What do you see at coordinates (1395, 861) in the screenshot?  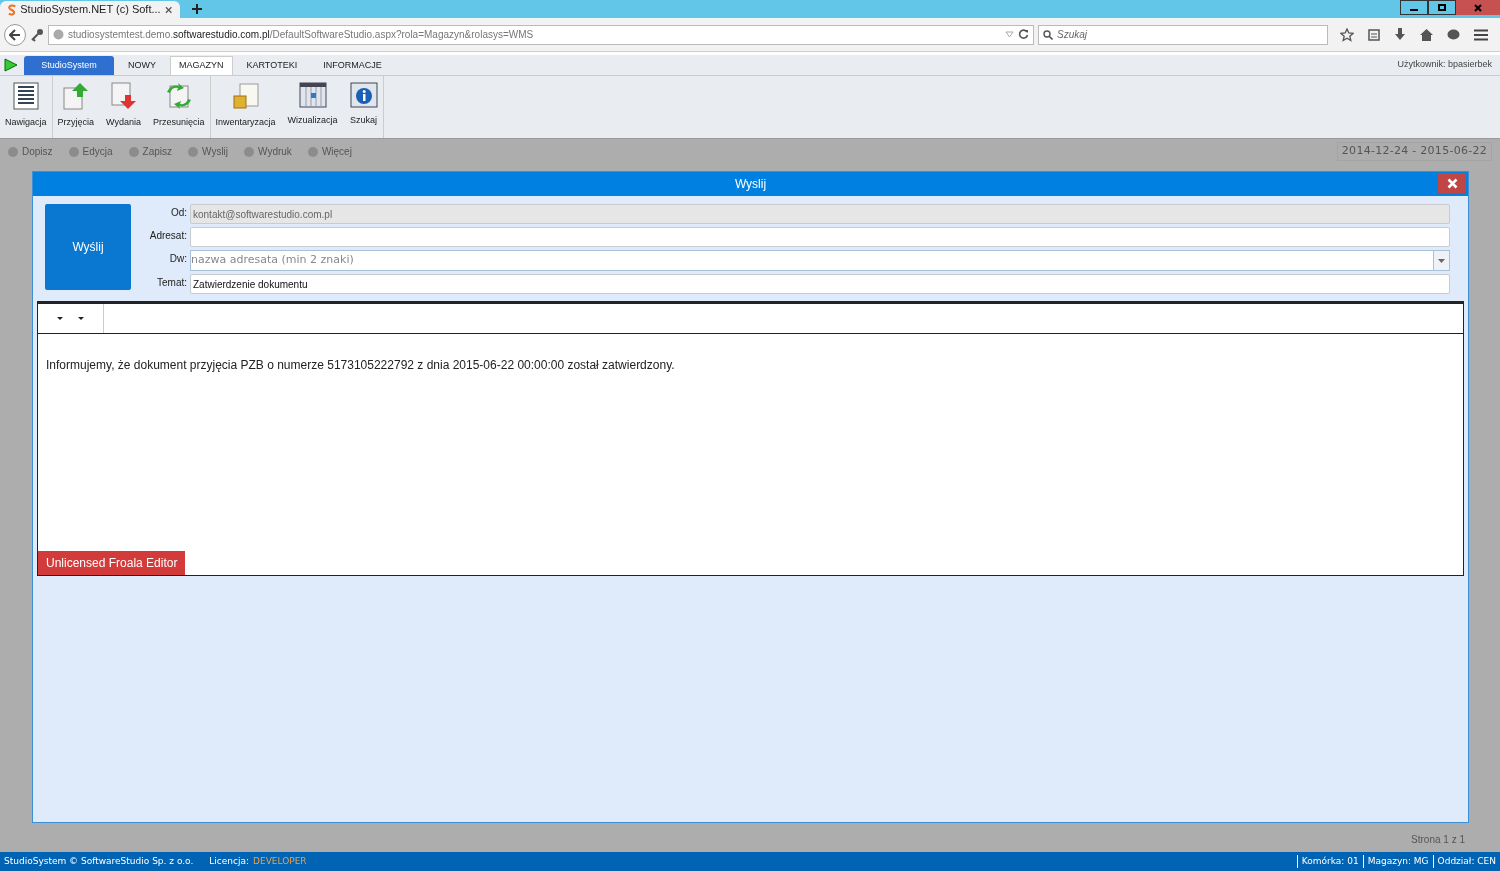 I see `status-item: Magazyn: MG` at bounding box center [1395, 861].